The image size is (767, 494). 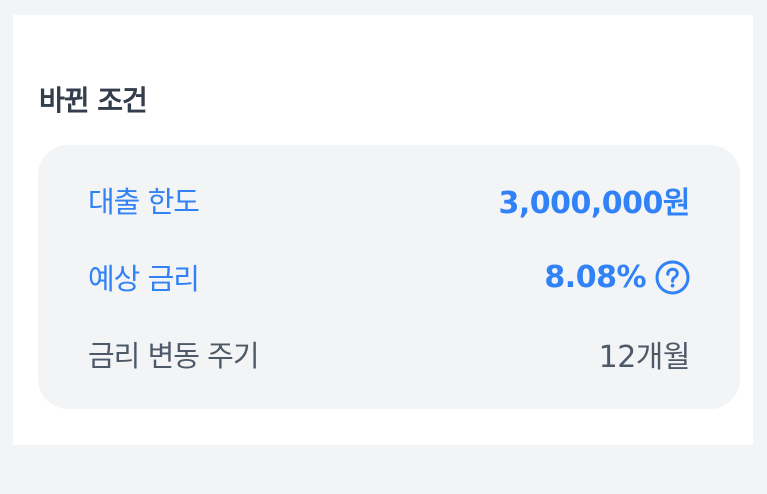 I want to click on expected-rate-value: 8.08%, so click(x=595, y=277).